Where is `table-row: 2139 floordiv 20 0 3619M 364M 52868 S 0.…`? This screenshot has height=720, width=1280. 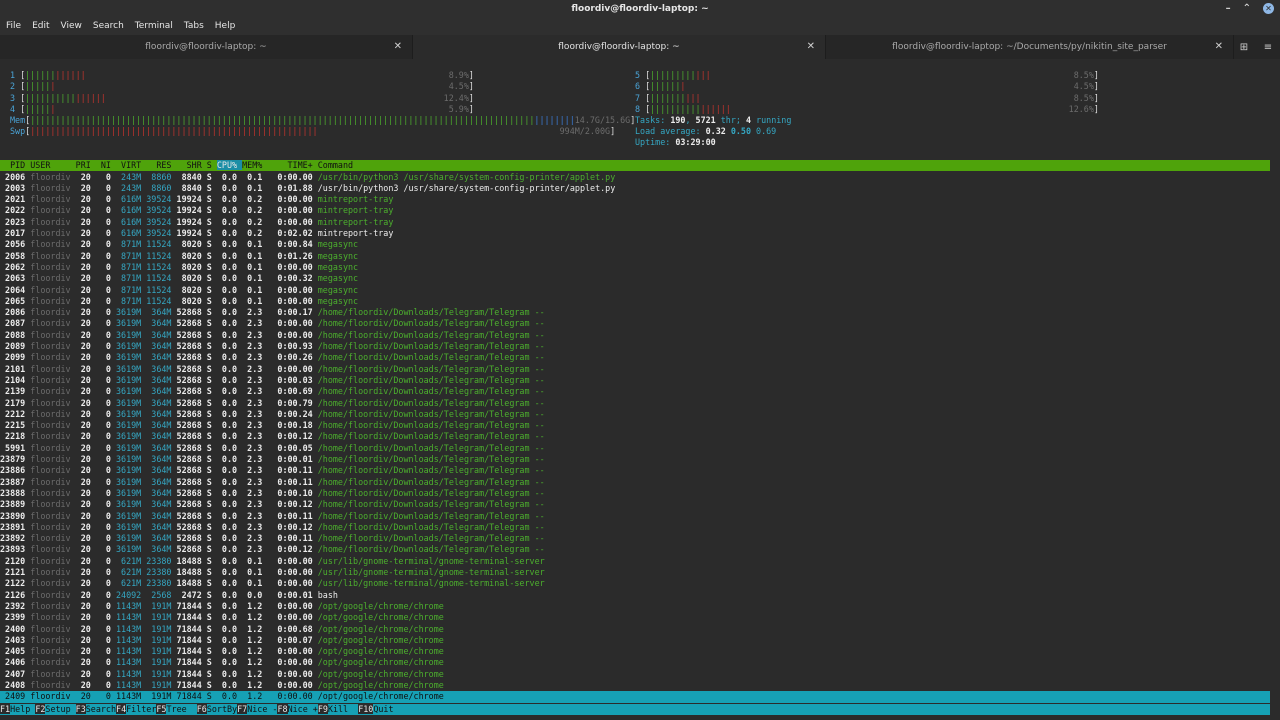 table-row: 2139 floordiv 20 0 3619M 364M 52868 S 0.… is located at coordinates (635, 391).